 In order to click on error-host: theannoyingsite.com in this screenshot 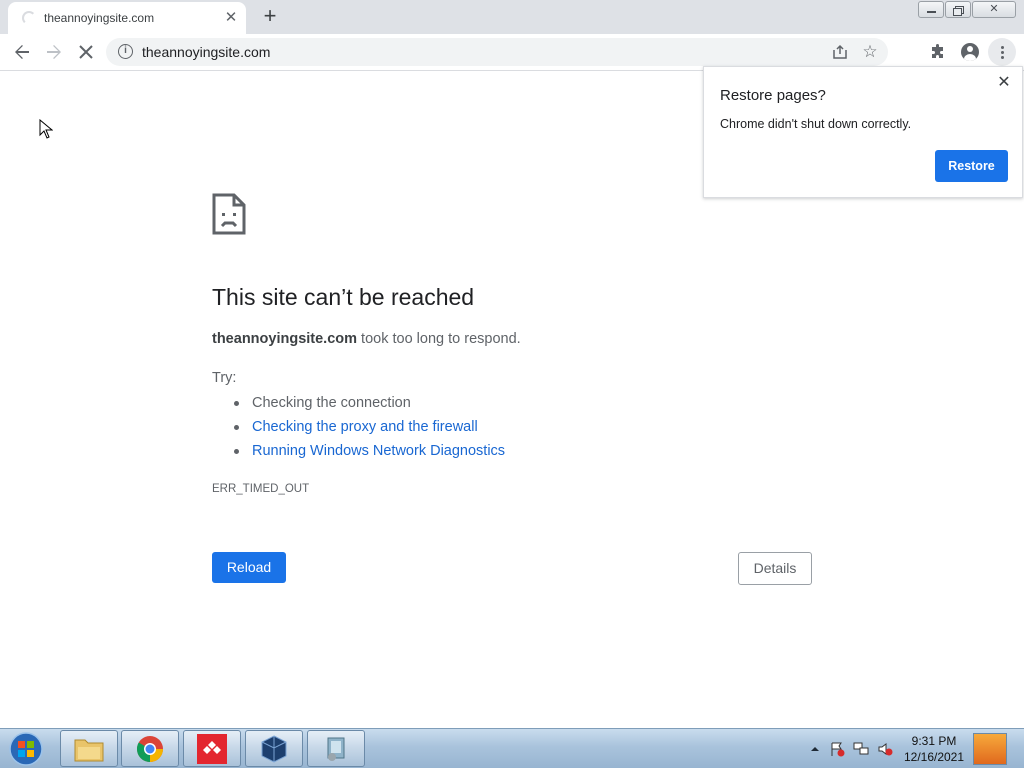, I will do `click(285, 339)`.